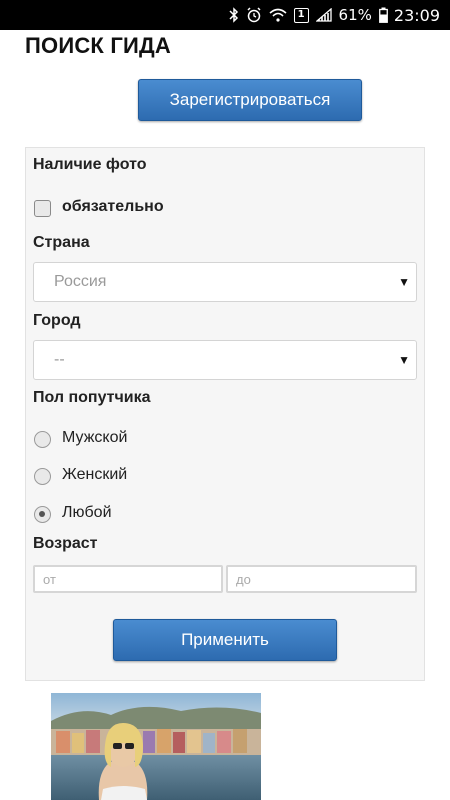 Image resolution: width=450 pixels, height=800 pixels. I want to click on age-to-input, so click(321, 579).